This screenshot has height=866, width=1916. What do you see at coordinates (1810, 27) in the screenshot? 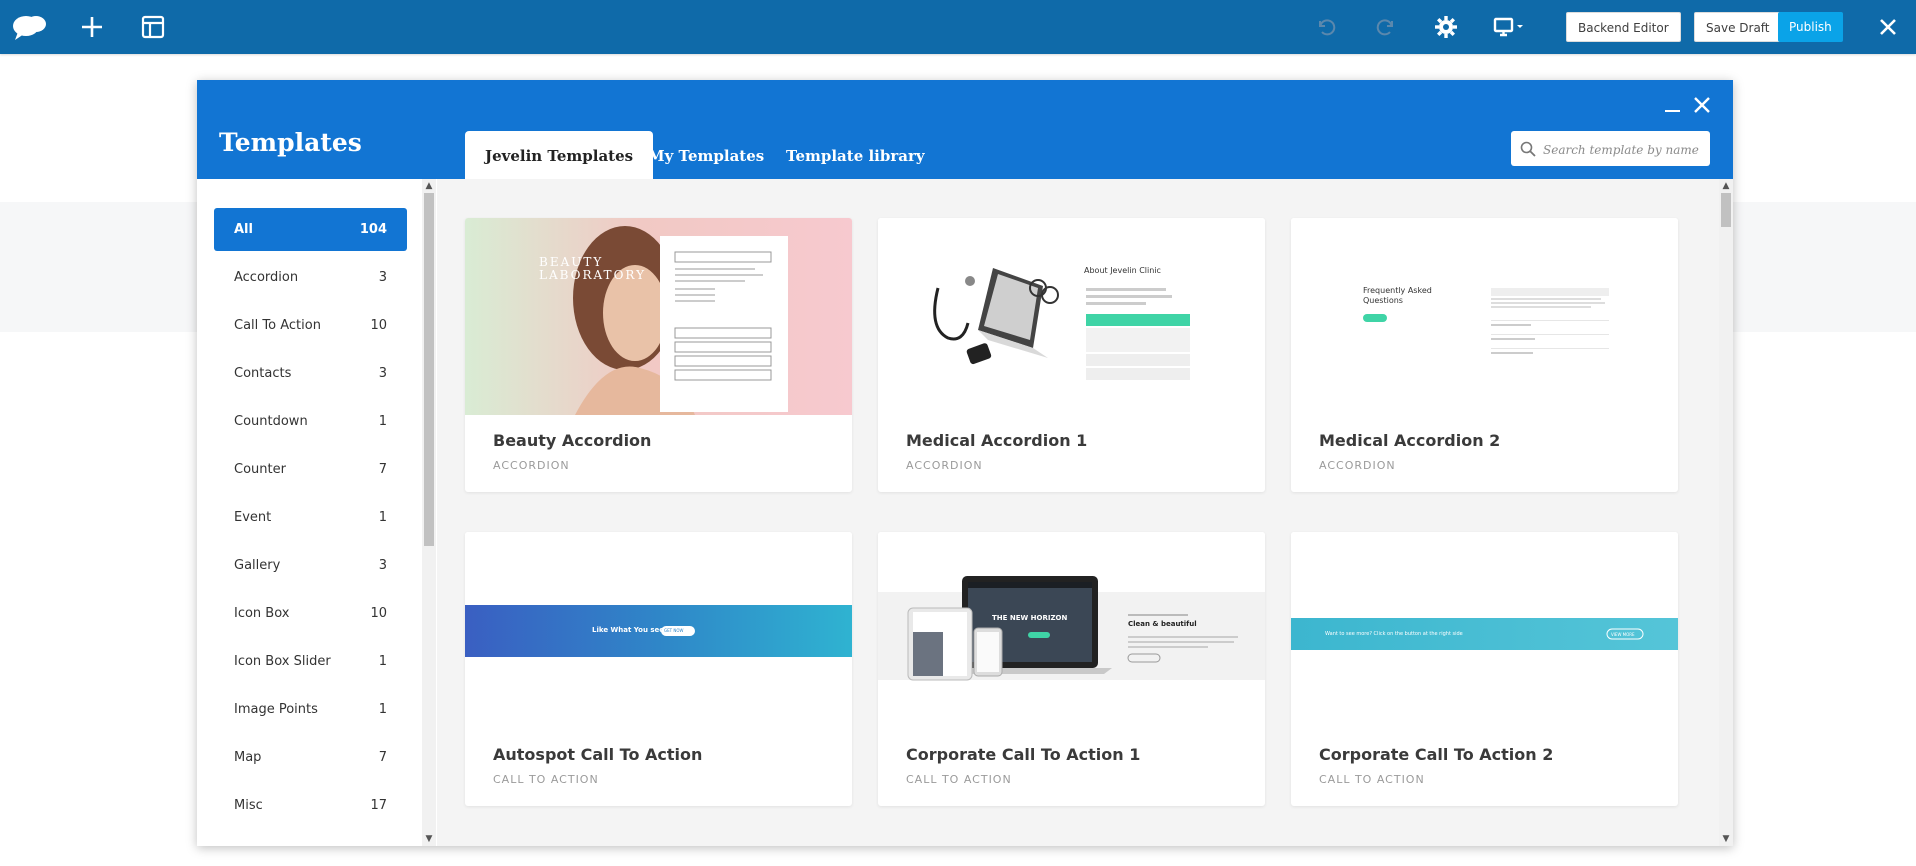
I see `publish-button: Publish` at bounding box center [1810, 27].